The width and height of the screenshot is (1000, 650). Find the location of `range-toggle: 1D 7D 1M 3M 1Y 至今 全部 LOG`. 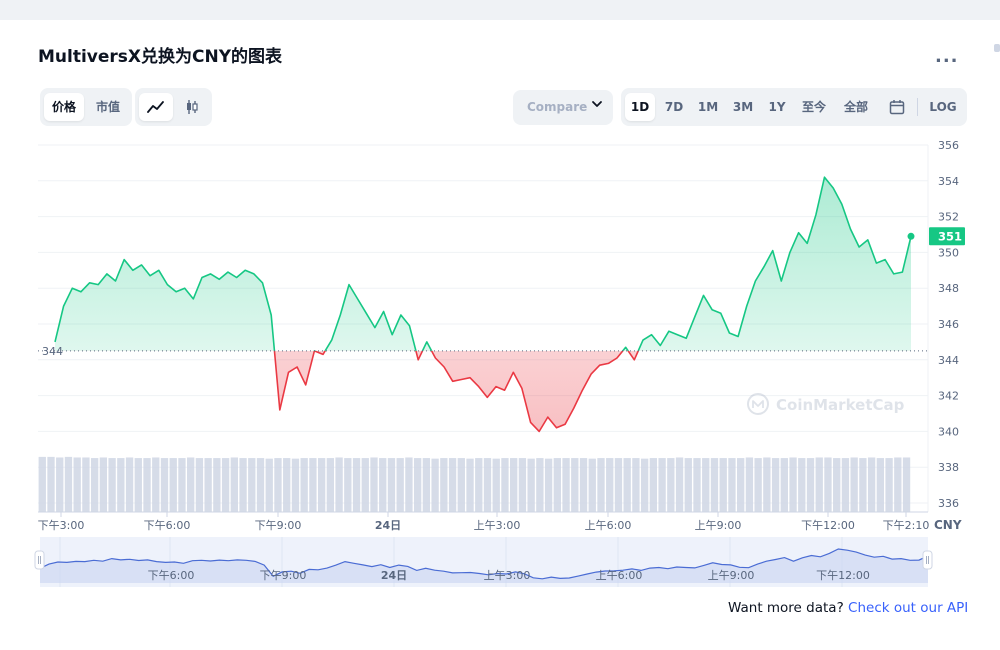

range-toggle: 1D 7D 1M 3M 1Y 至今 全部 LOG is located at coordinates (794, 107).